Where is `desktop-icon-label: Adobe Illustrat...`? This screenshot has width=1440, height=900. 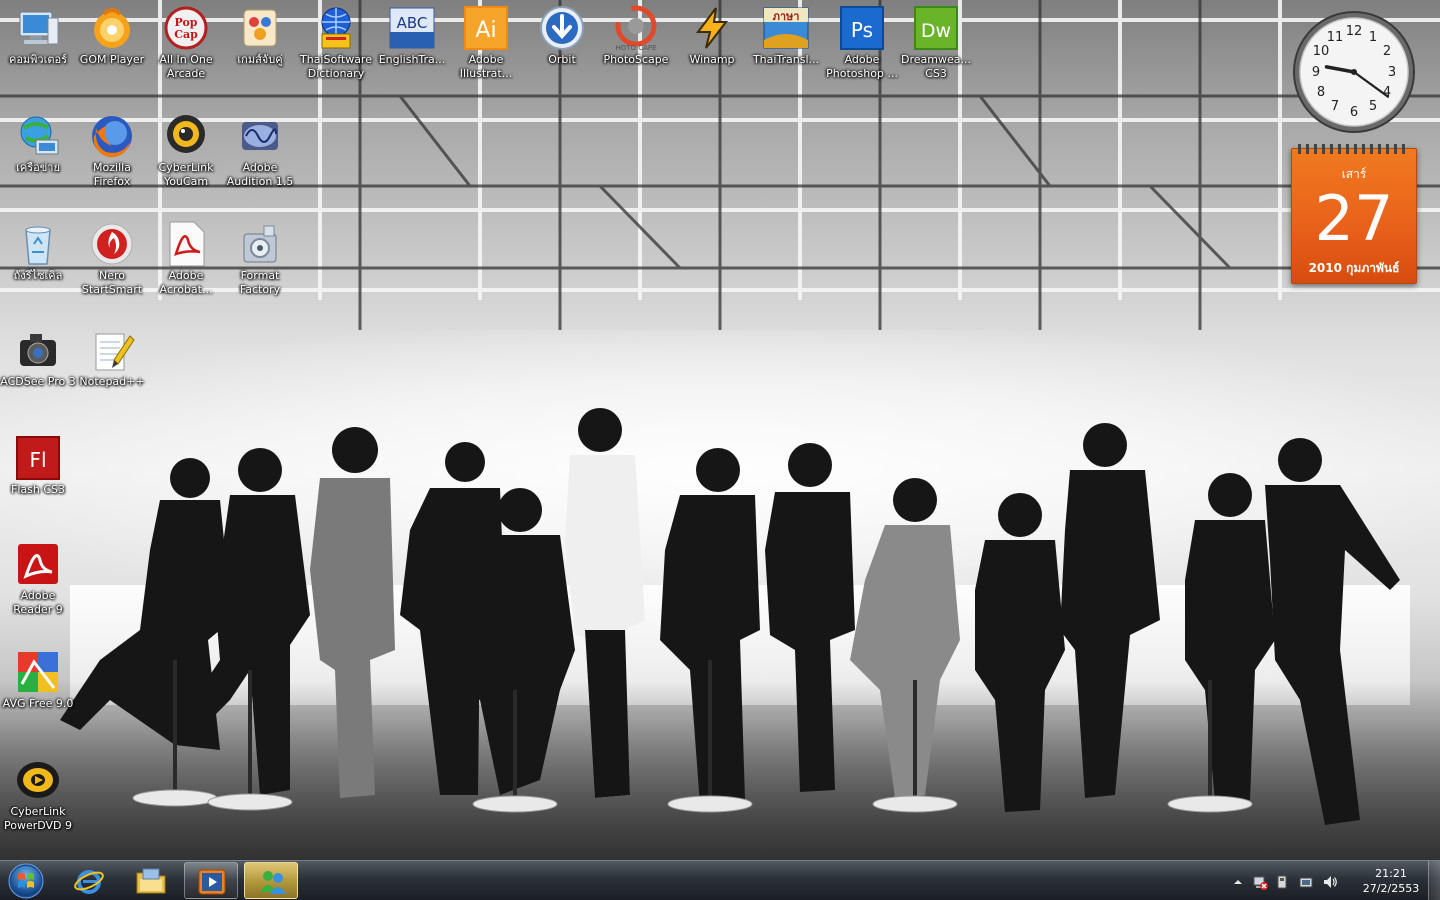
desktop-icon-label: Adobe Illustrat... is located at coordinates (486, 66).